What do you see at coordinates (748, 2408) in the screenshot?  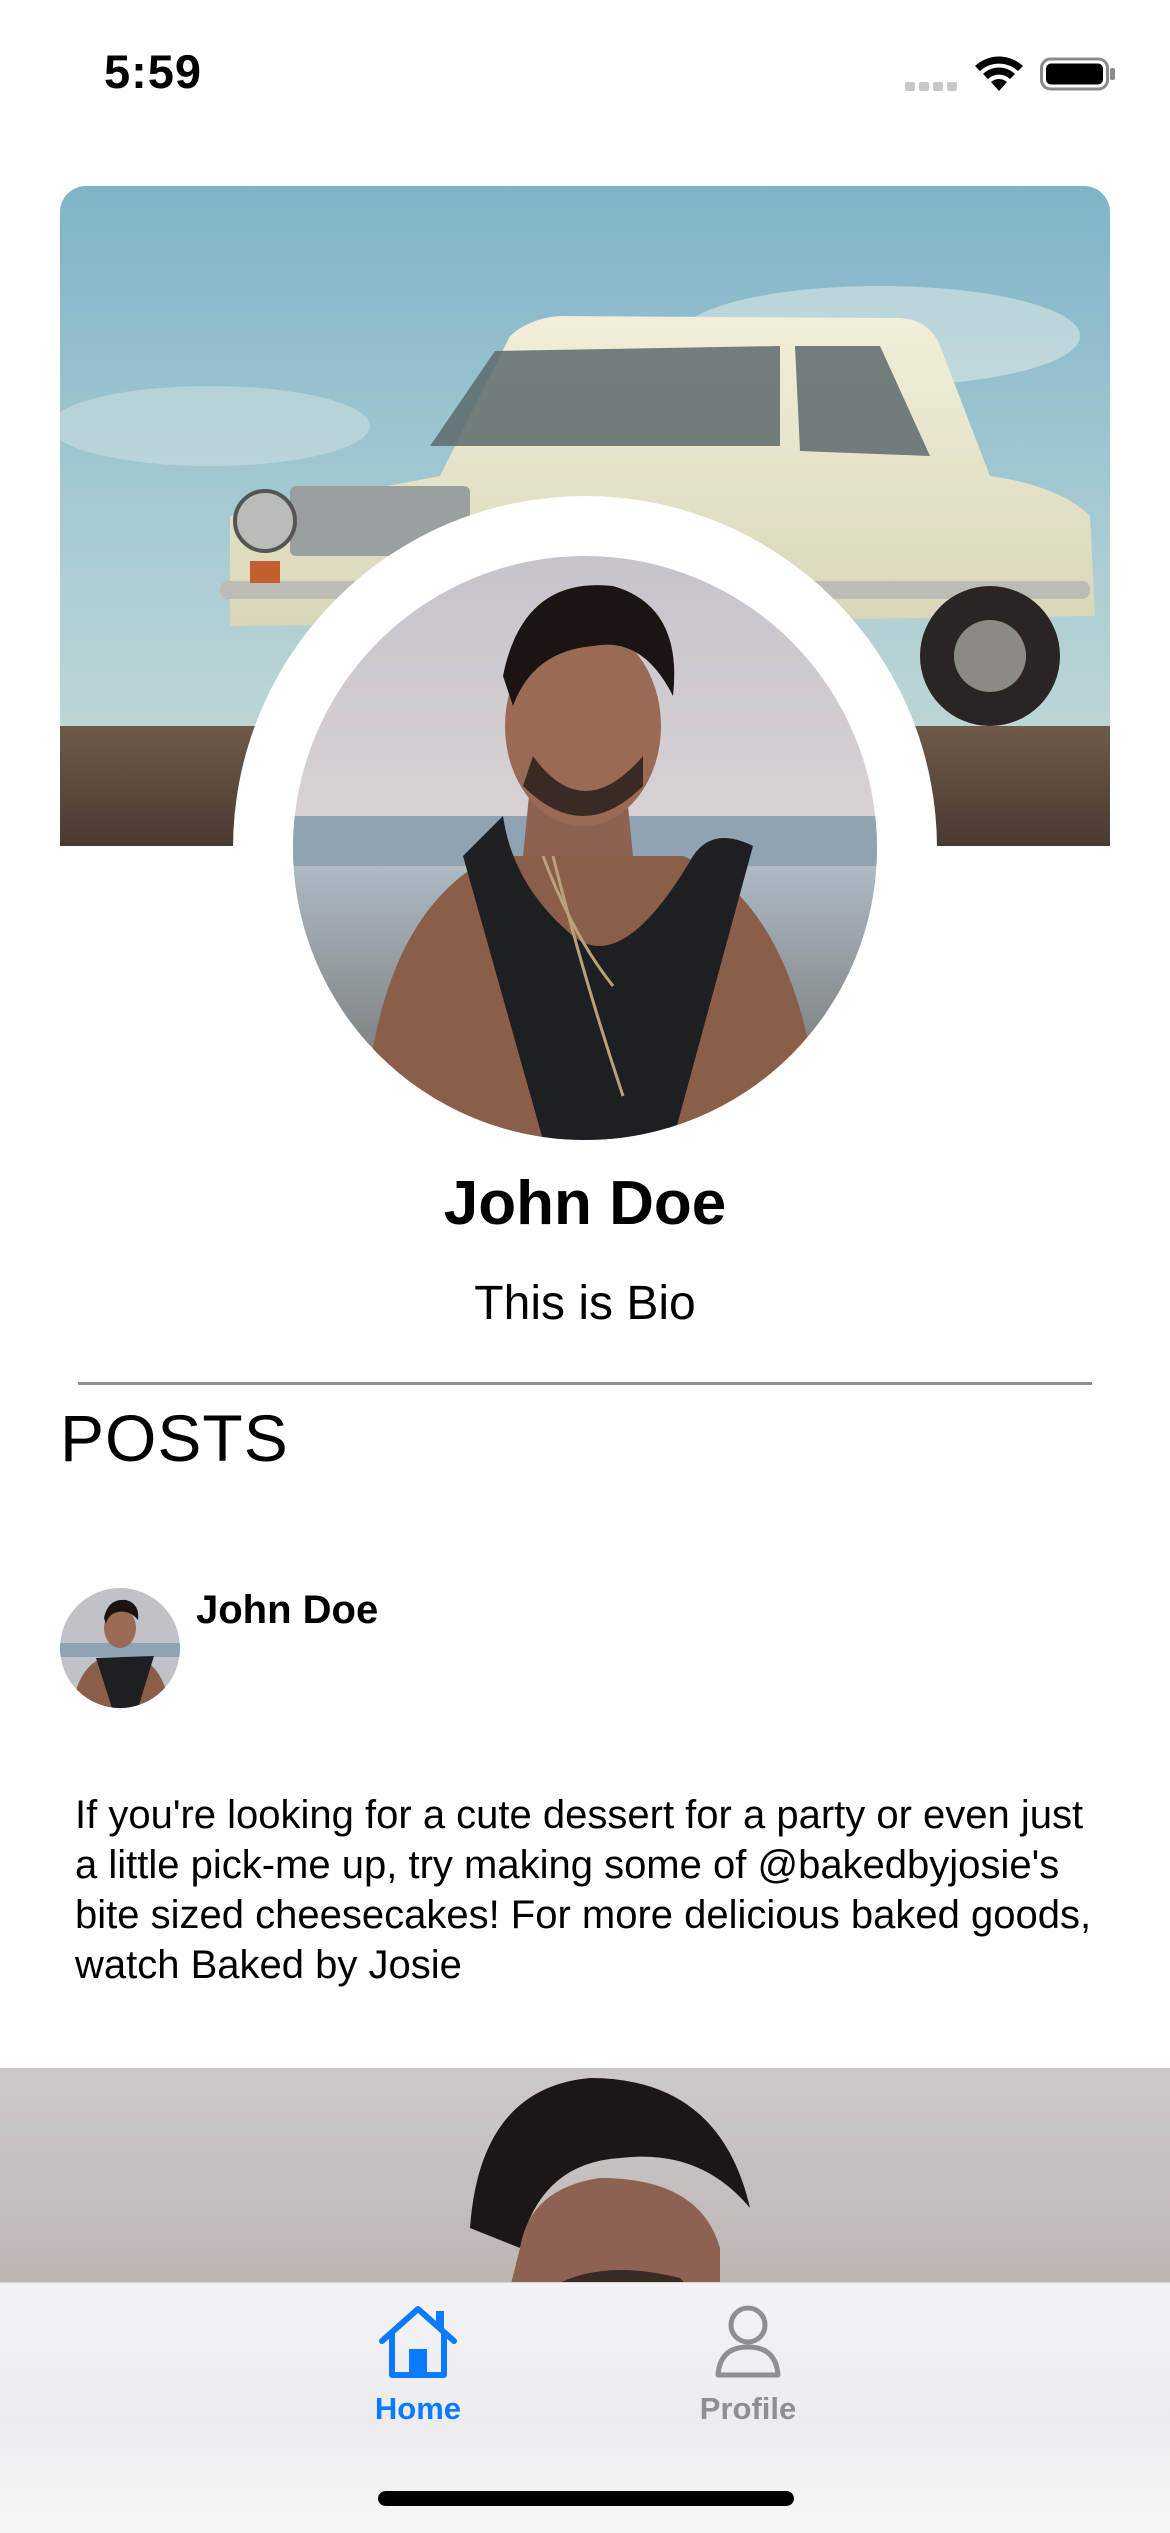 I see `tab-profile-label: Profile` at bounding box center [748, 2408].